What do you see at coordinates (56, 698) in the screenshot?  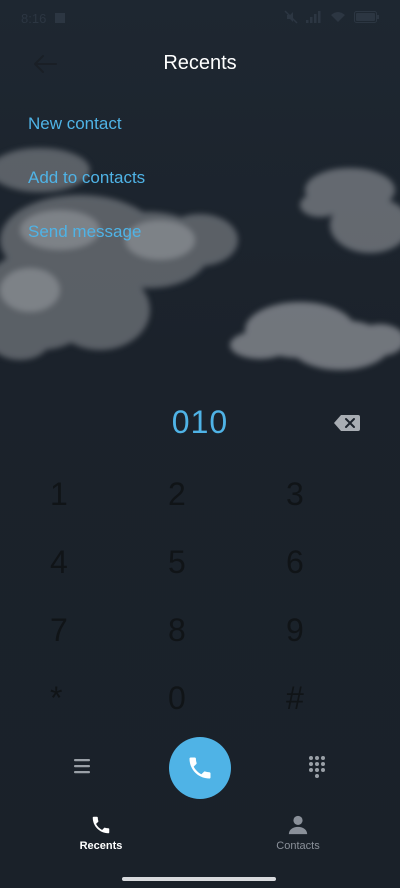 I see `key-digit: *` at bounding box center [56, 698].